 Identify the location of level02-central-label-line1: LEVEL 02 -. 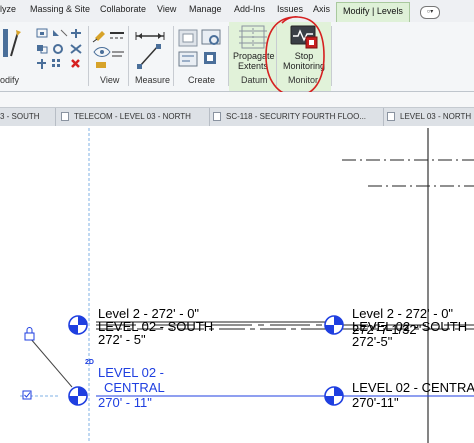
(131, 372).